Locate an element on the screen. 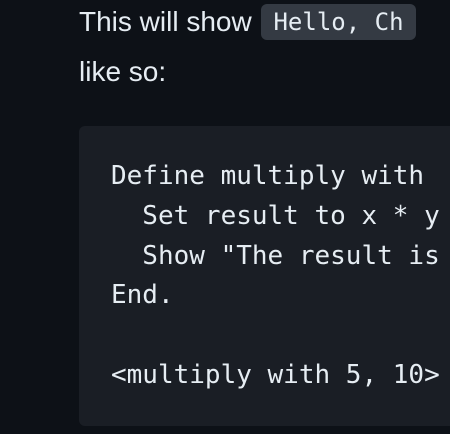 The height and width of the screenshot is (434, 450). code-line: End. is located at coordinates (142, 295).